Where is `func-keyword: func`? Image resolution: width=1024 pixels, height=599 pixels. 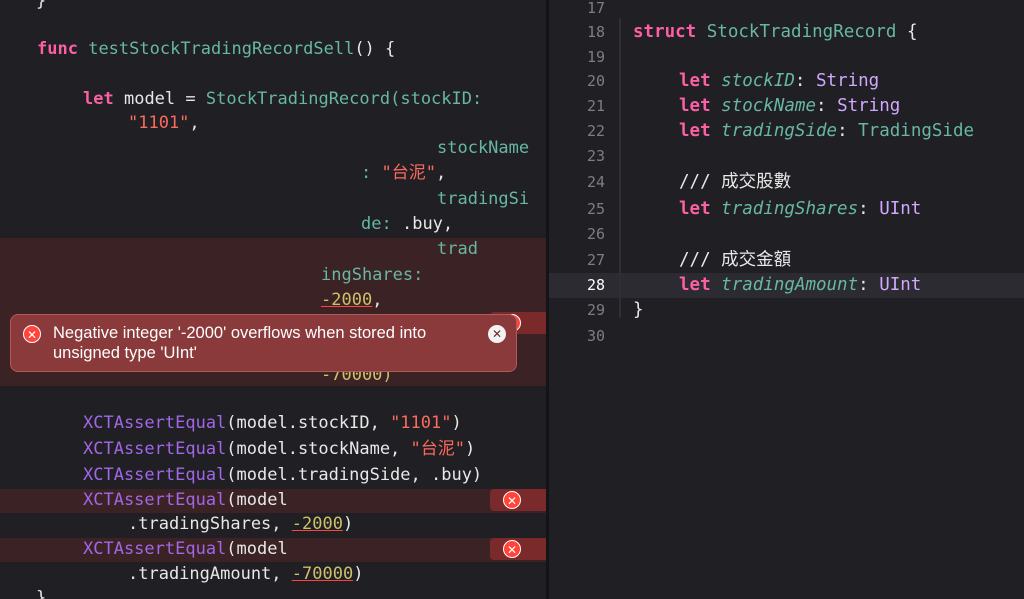
func-keyword: func is located at coordinates (57, 49).